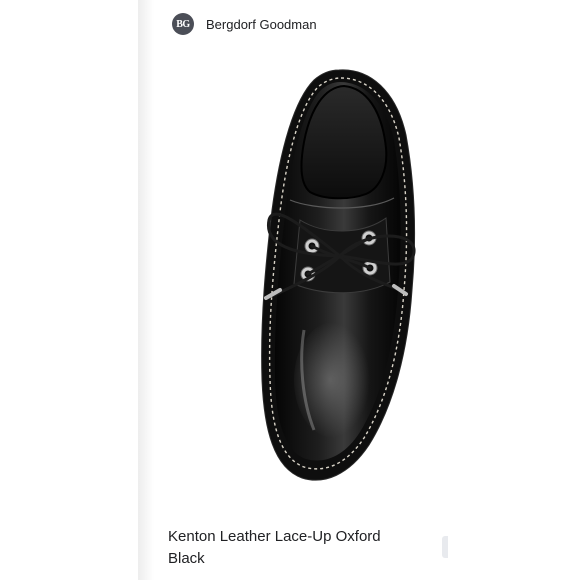 The width and height of the screenshot is (580, 580). What do you see at coordinates (274, 536) in the screenshot?
I see `product-title-line1: Kenton Leather Lace-Up Oxford` at bounding box center [274, 536].